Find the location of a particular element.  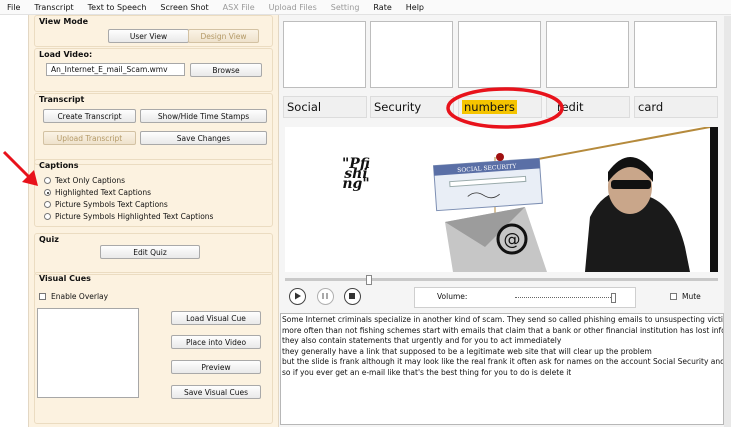

menu-text-to-speech: Text to Speech is located at coordinates (117, 7).